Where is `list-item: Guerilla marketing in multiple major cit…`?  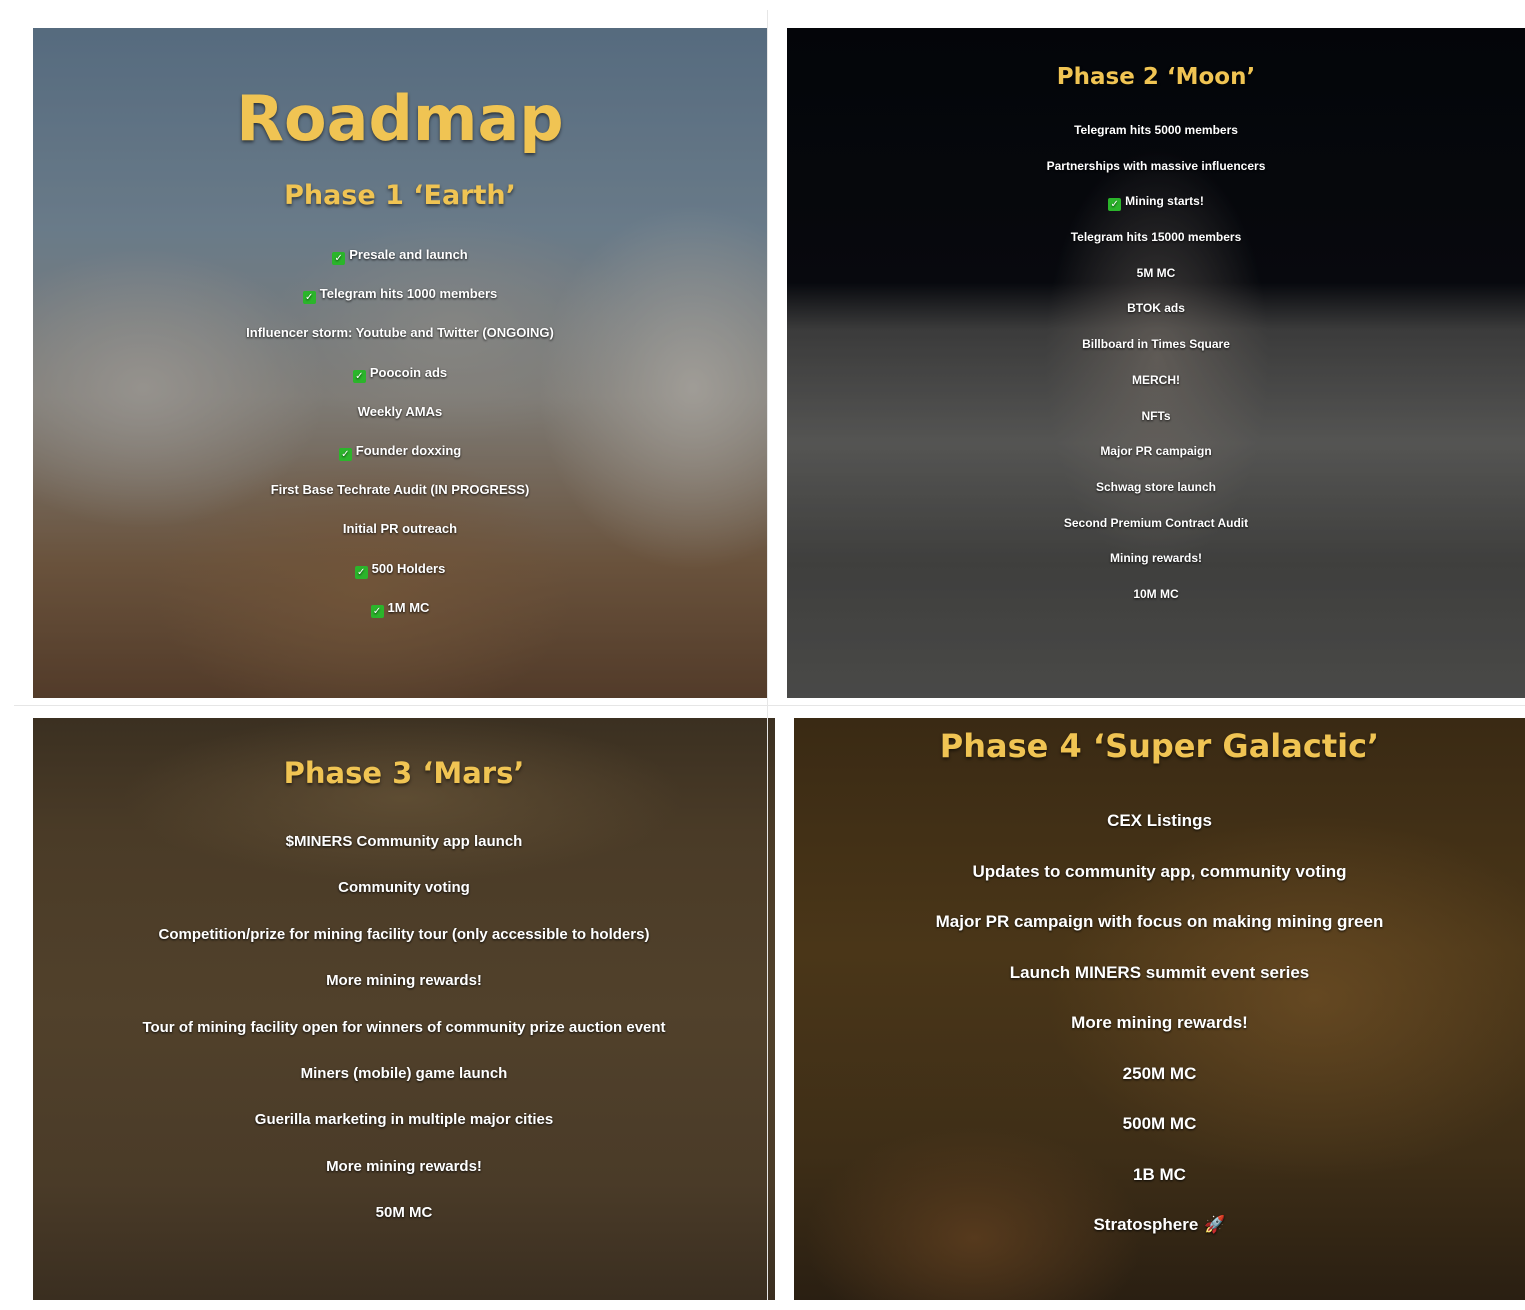 list-item: Guerilla marketing in multiple major cit… is located at coordinates (404, 1120).